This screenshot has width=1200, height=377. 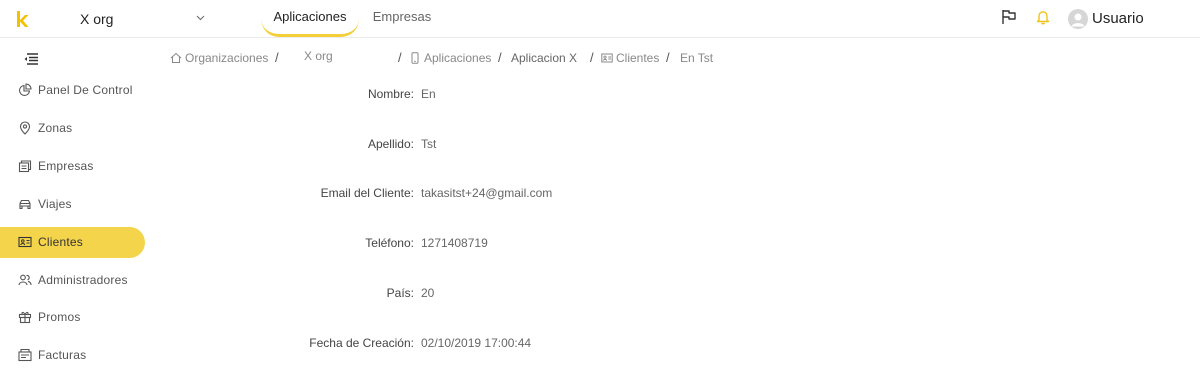 I want to click on field-label: Nombre:, so click(x=390, y=94).